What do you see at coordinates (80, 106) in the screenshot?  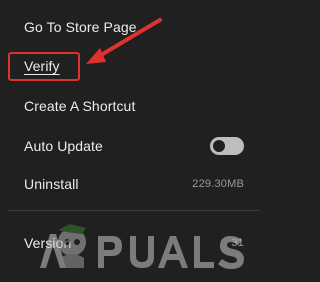 I see `create-shortcut-label: Create A Shortcut` at bounding box center [80, 106].